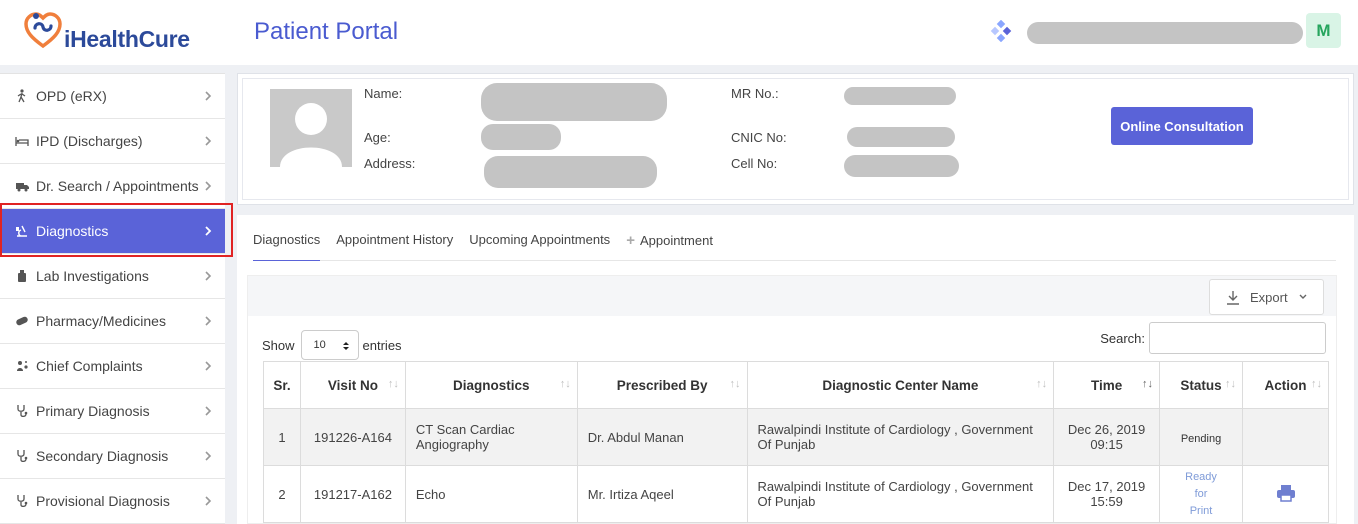 The height and width of the screenshot is (524, 1358). I want to click on column-header-status: Status ↑↓, so click(1201, 385).